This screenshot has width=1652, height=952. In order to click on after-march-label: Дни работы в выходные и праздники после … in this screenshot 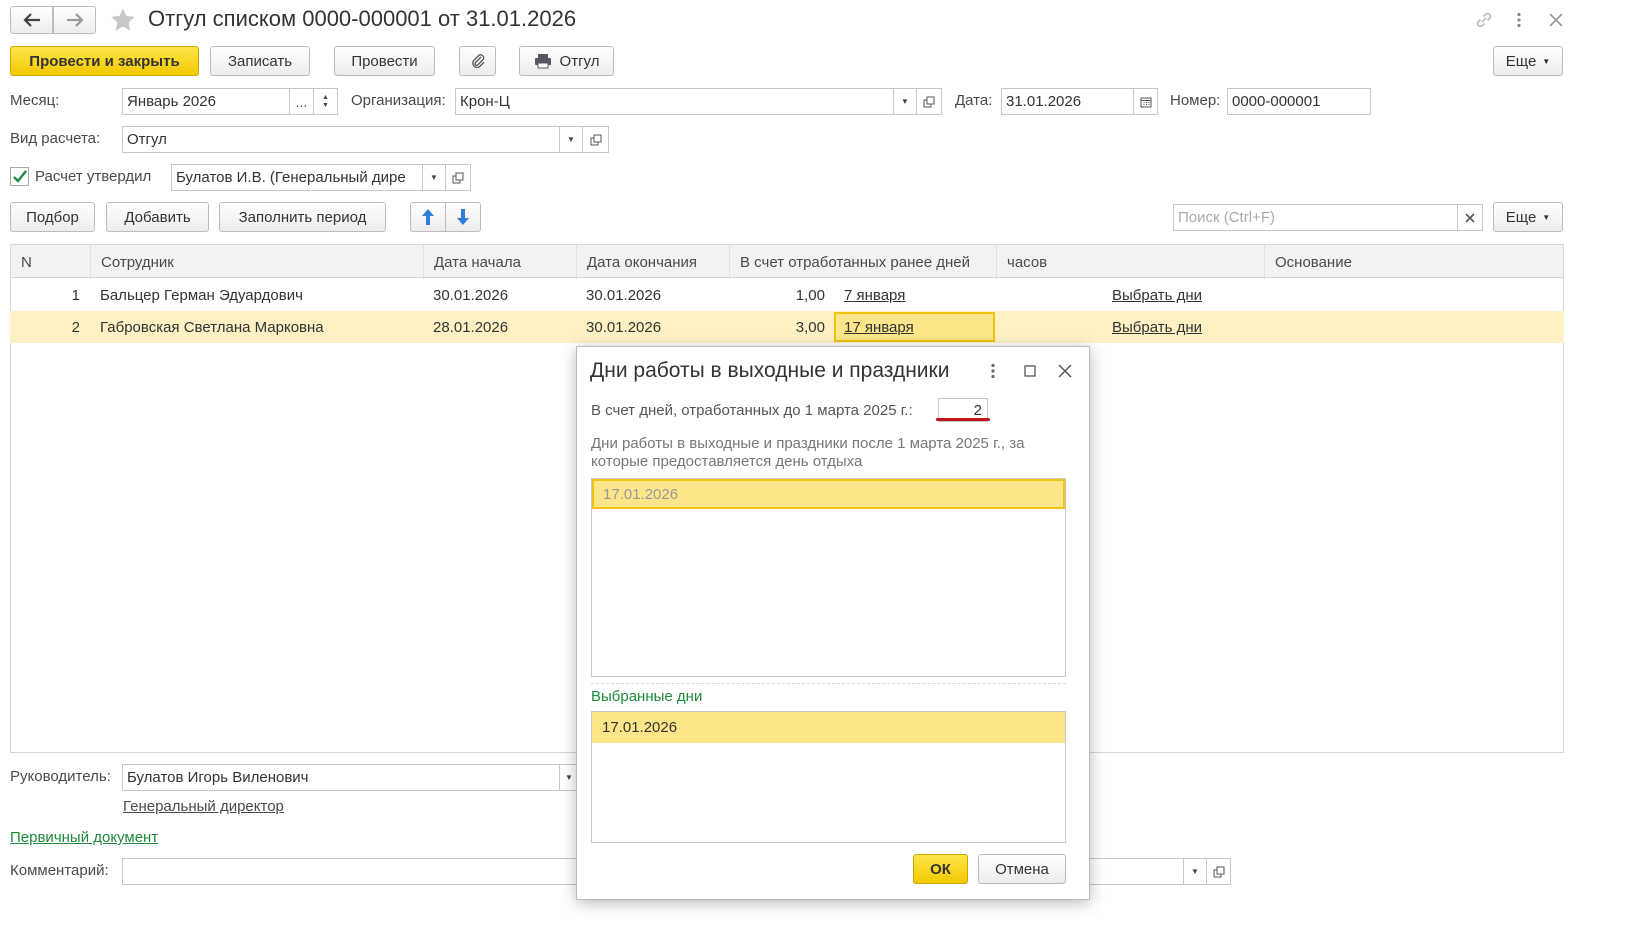, I will do `click(808, 452)`.